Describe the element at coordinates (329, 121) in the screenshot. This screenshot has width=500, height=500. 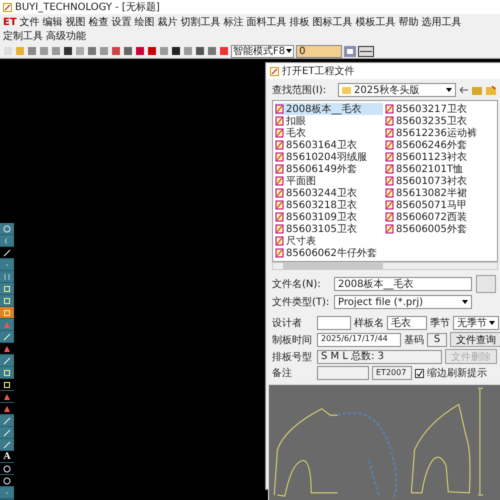
I see `file-item: 扣眼` at that location.